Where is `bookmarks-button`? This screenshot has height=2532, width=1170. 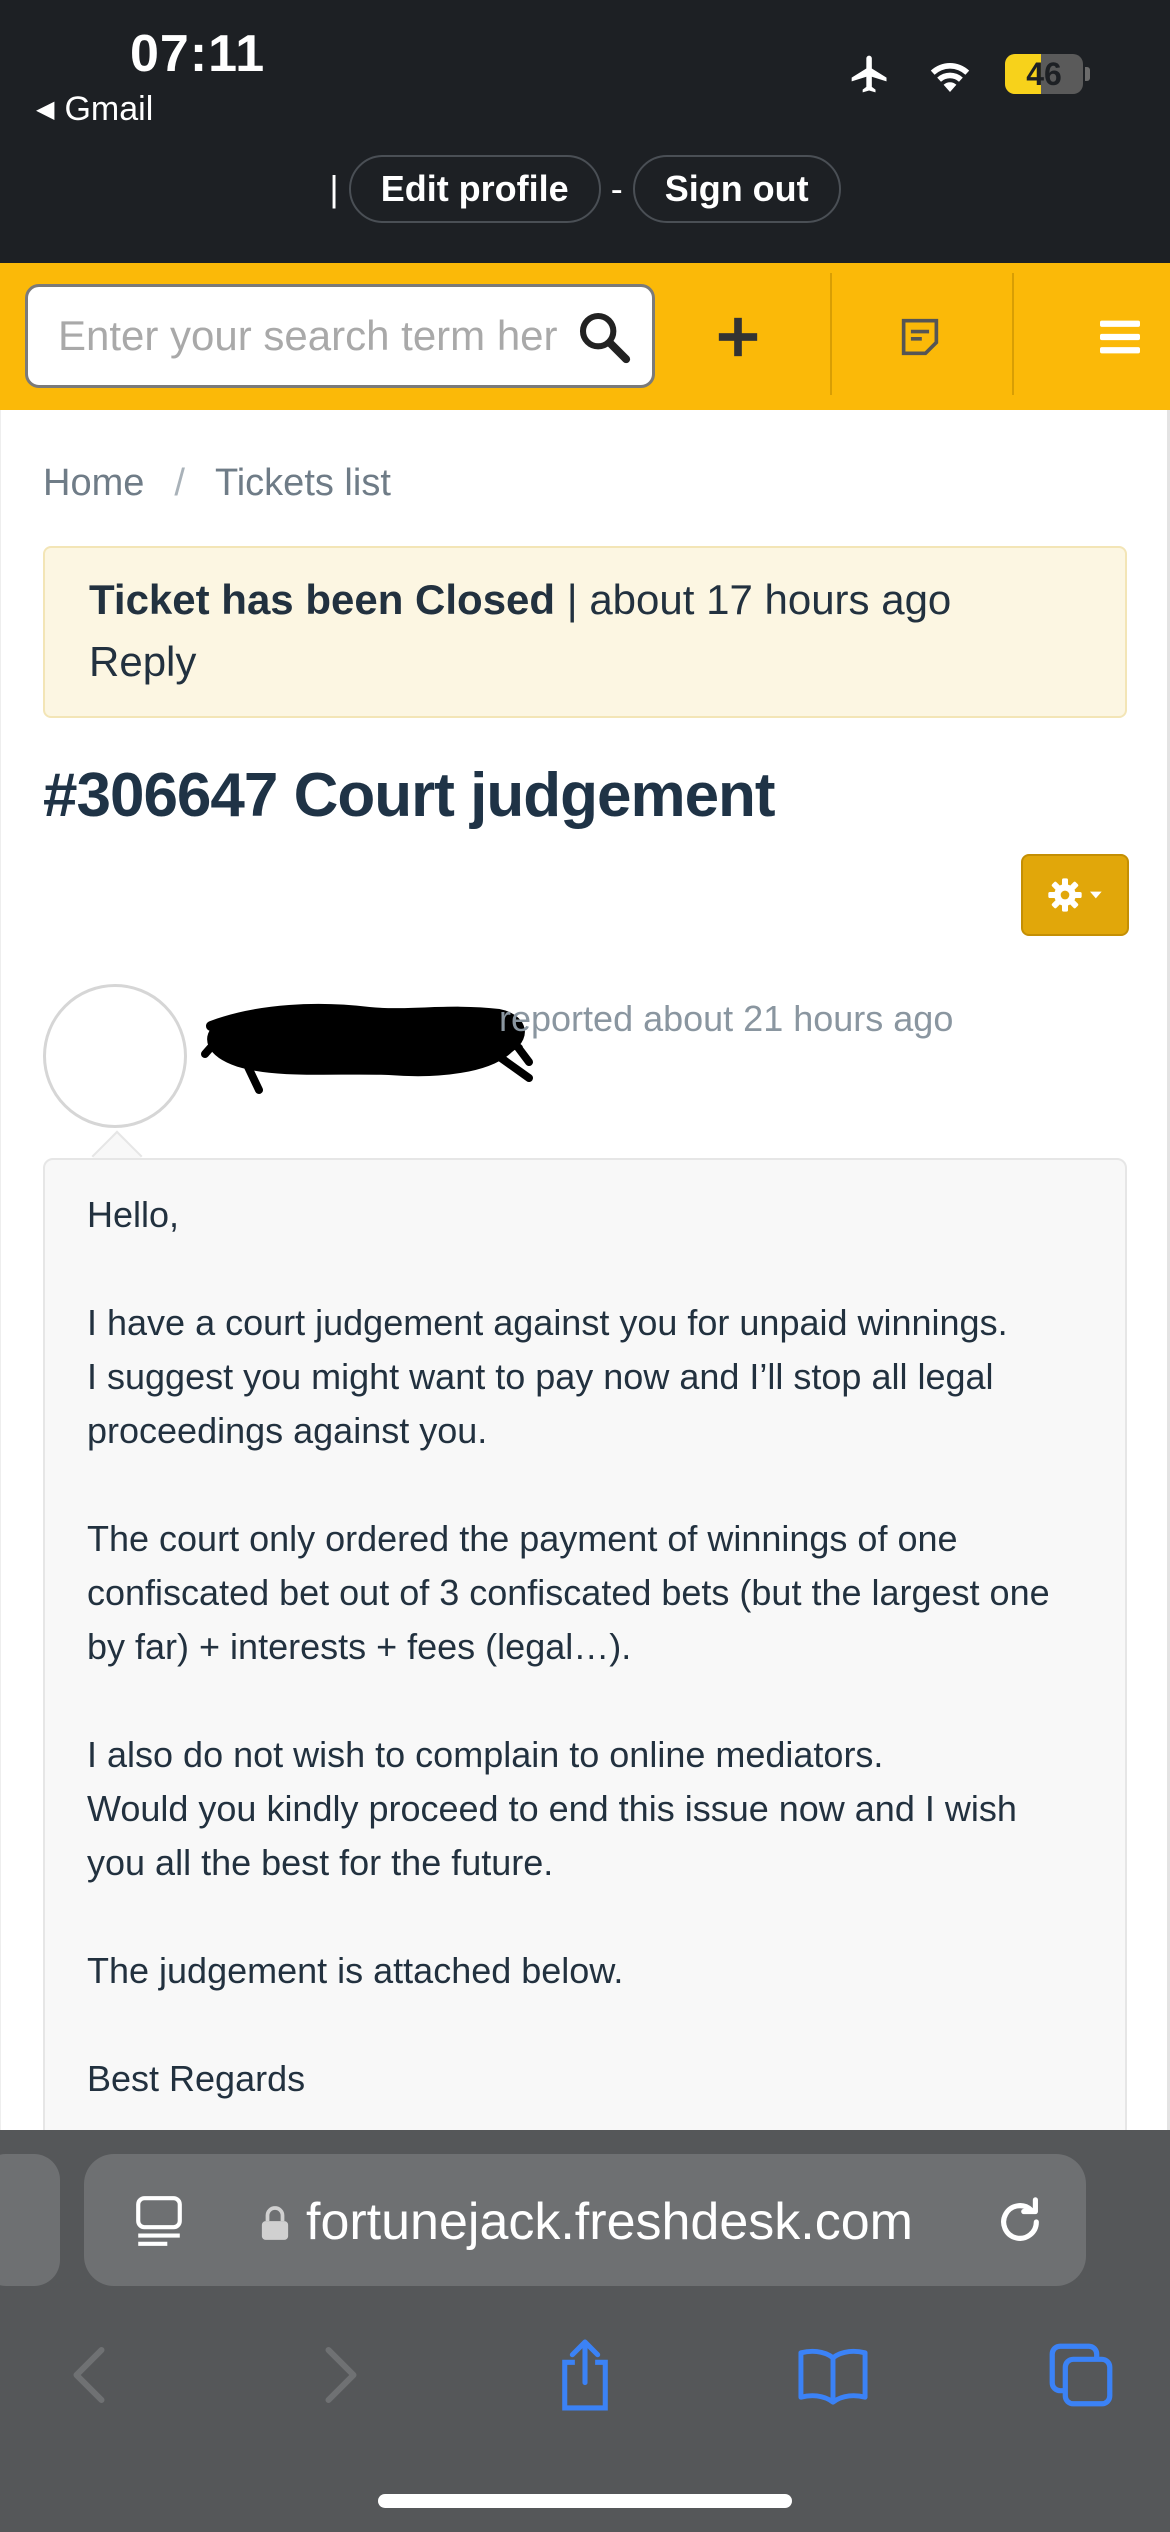
bookmarks-button is located at coordinates (833, 2375).